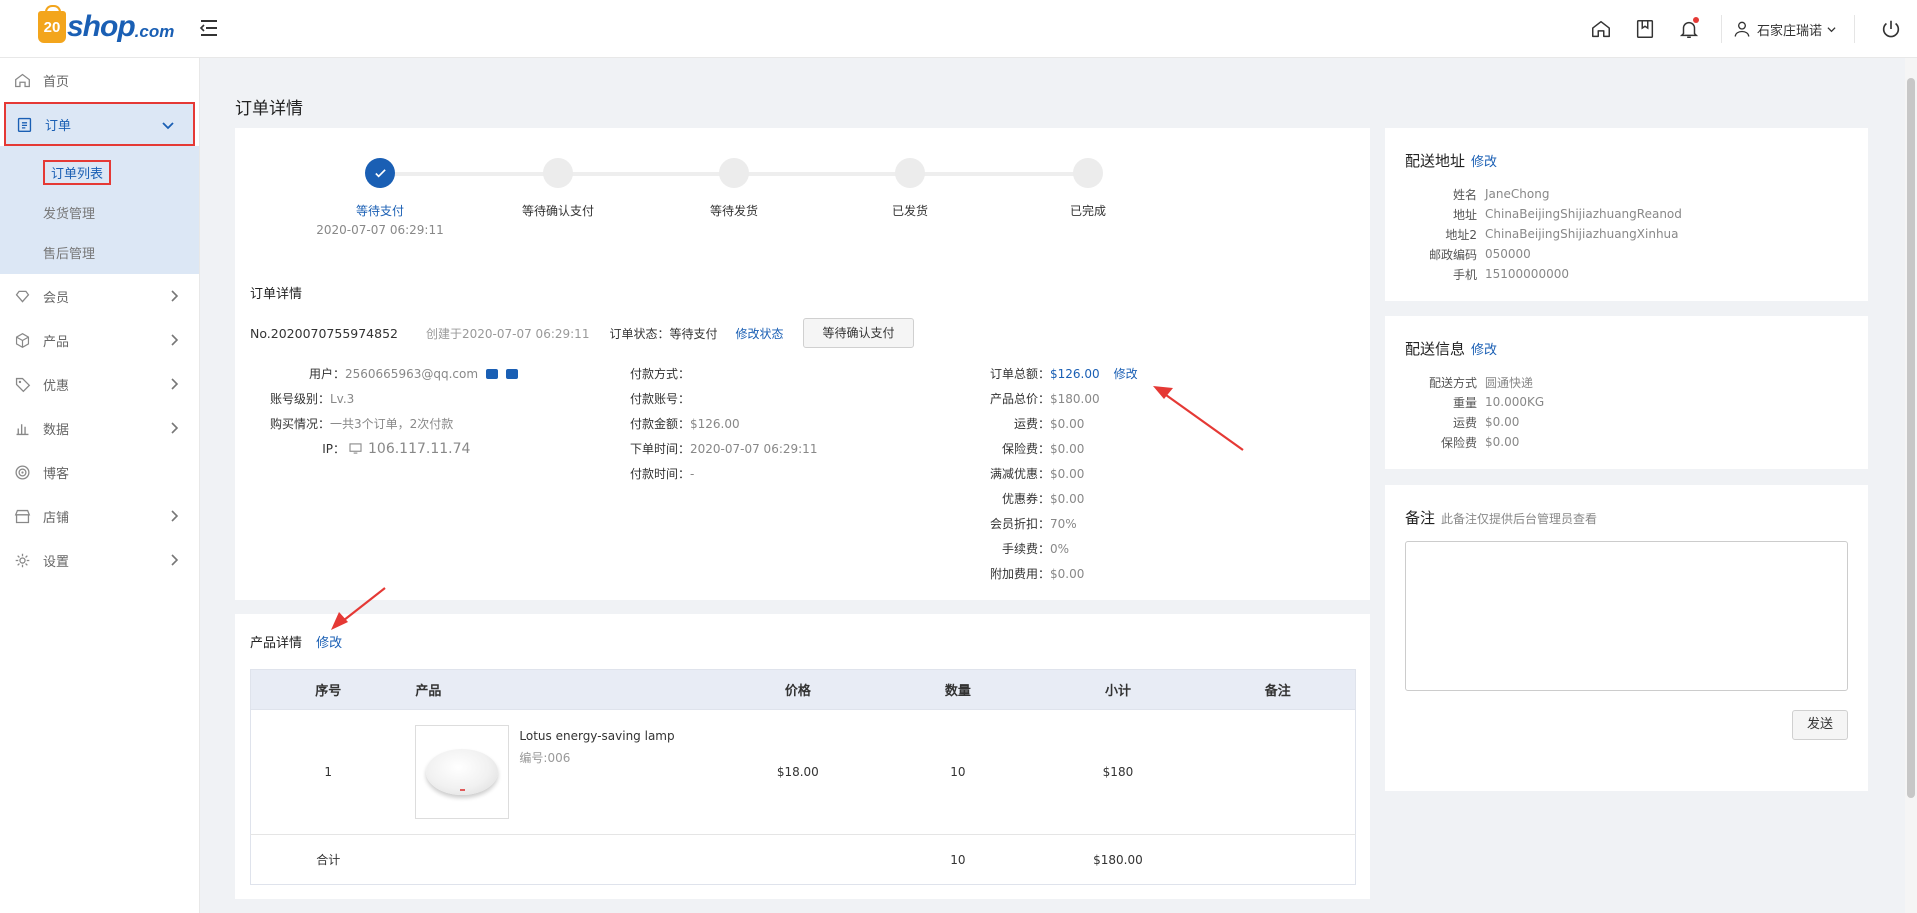 The width and height of the screenshot is (1917, 913). Describe the element at coordinates (56, 82) in the screenshot. I see `sidebar-item-label: 首页` at that location.